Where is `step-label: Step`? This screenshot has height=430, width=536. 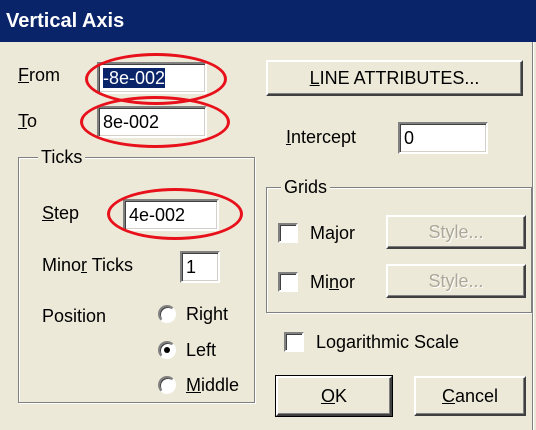
step-label: Step is located at coordinates (61, 213).